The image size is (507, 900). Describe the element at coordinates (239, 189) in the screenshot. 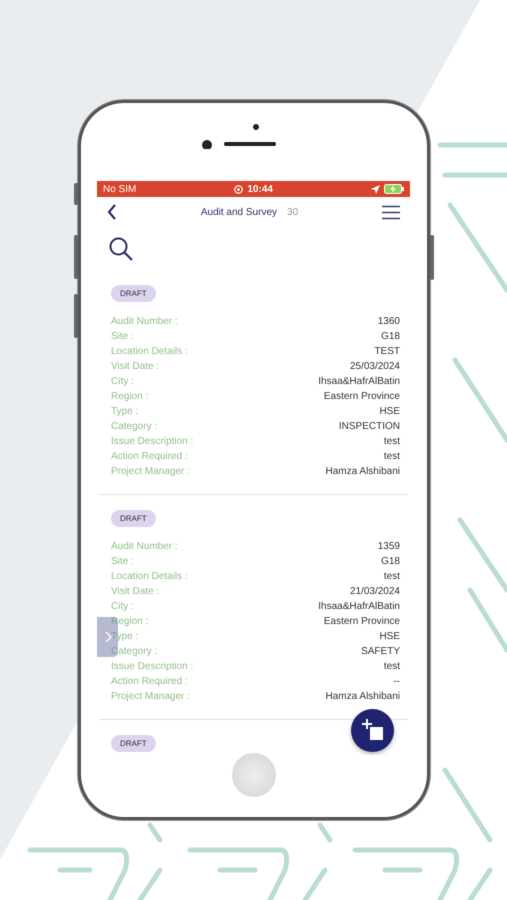

I see `alarm-icon` at that location.